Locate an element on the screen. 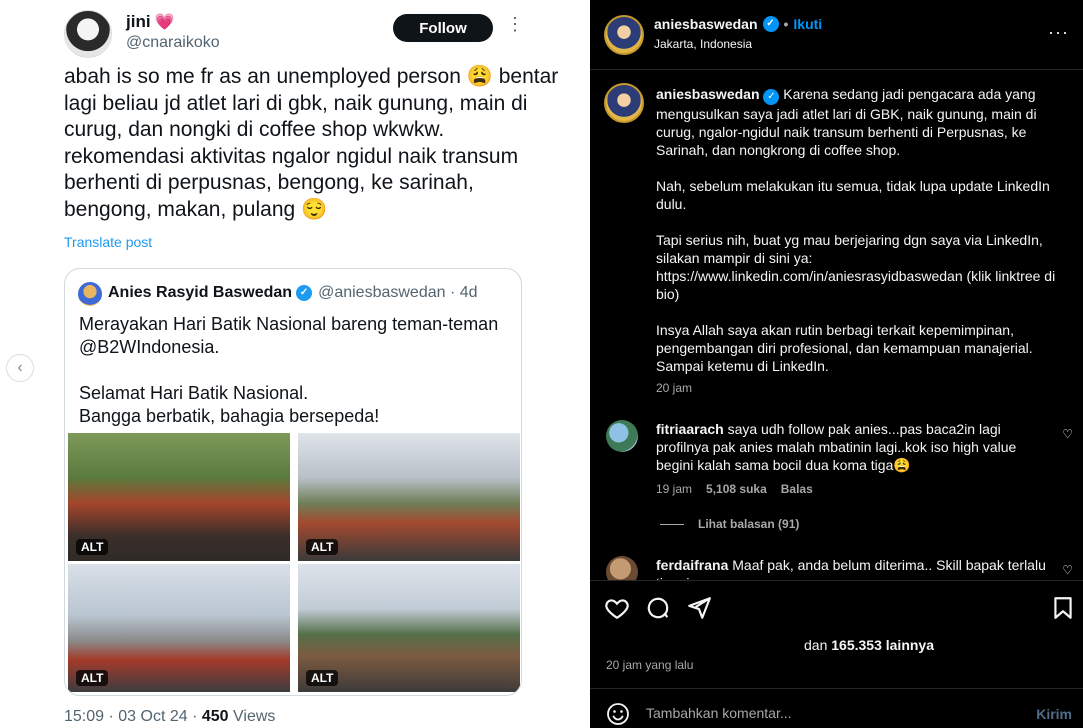 The width and height of the screenshot is (1083, 728). post-actions: dan 165.353 lainnya 20 jam yang lalu is located at coordinates (836, 634).